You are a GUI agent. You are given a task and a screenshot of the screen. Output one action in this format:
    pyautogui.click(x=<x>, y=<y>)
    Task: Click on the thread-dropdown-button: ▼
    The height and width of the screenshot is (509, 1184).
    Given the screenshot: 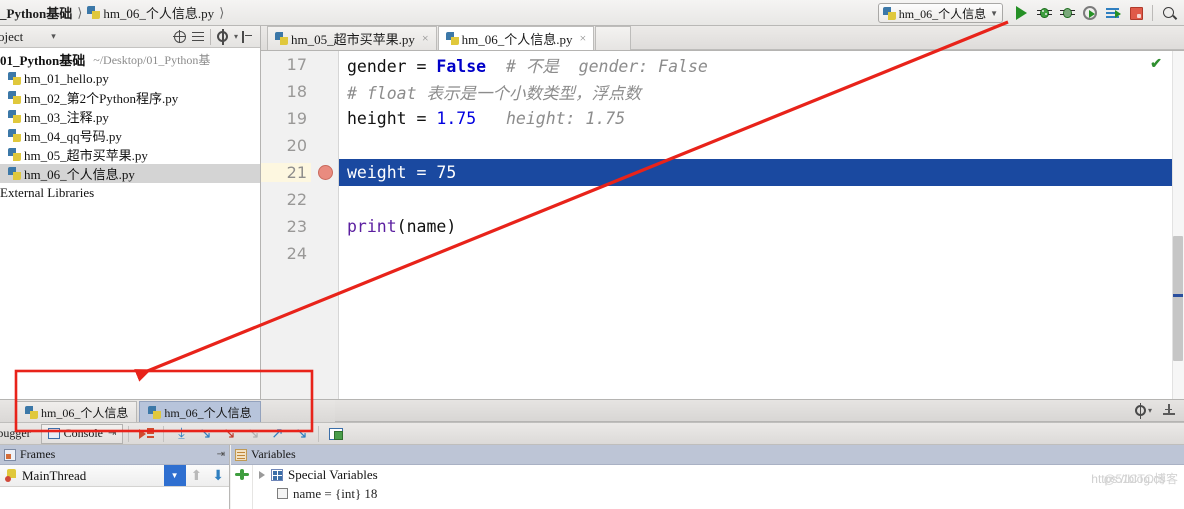 What is the action you would take?
    pyautogui.click(x=174, y=475)
    